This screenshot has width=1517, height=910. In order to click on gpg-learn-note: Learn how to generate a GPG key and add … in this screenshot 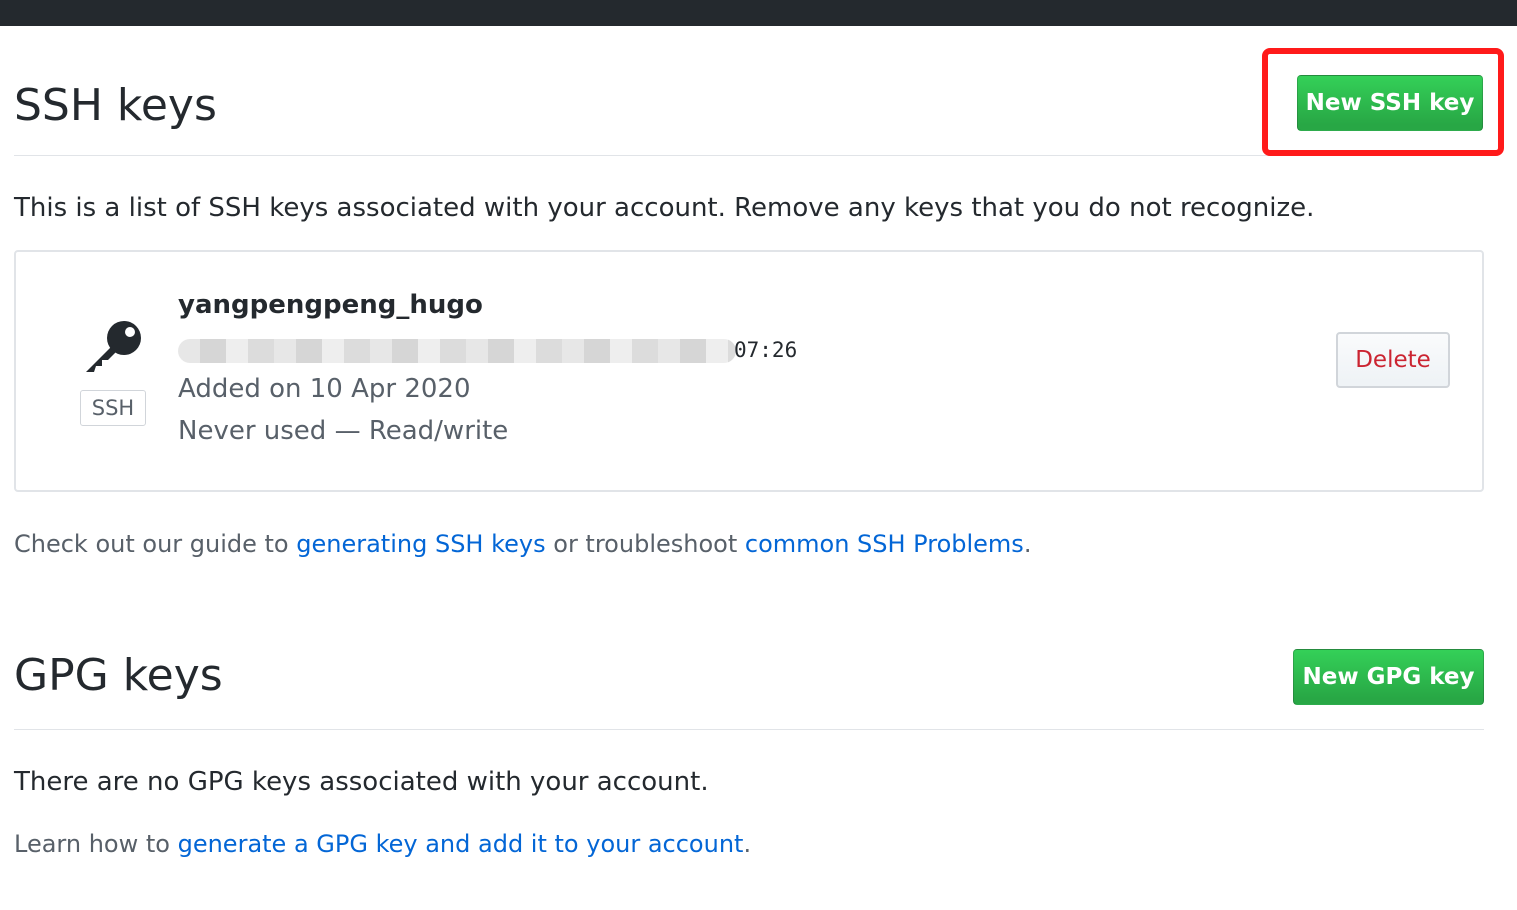, I will do `click(382, 844)`.